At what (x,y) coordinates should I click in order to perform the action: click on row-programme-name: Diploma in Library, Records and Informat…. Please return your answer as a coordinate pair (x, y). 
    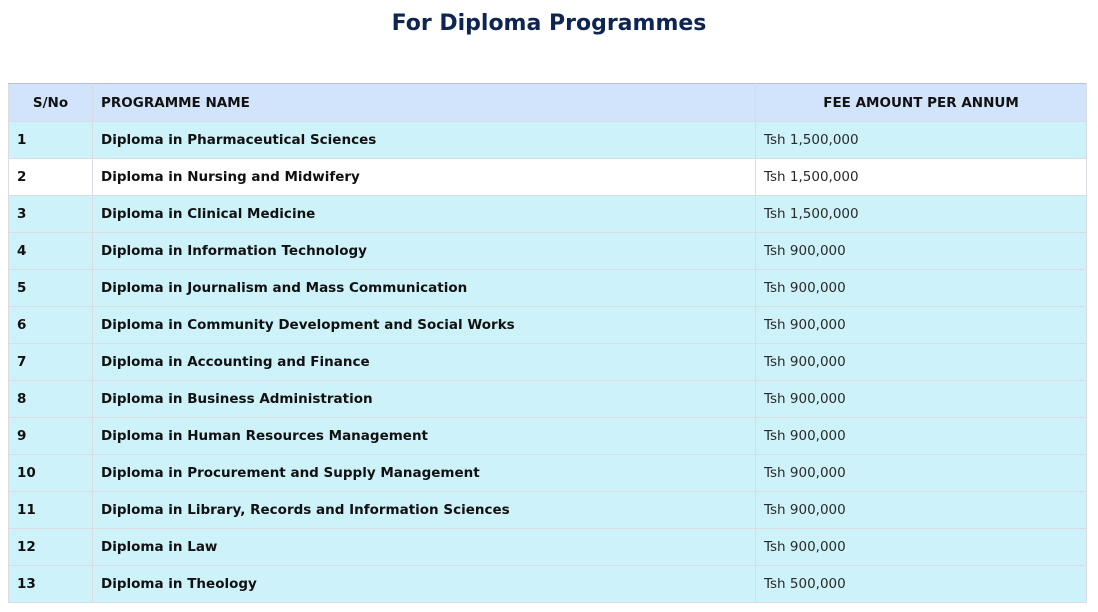
    Looking at the image, I should click on (424, 510).